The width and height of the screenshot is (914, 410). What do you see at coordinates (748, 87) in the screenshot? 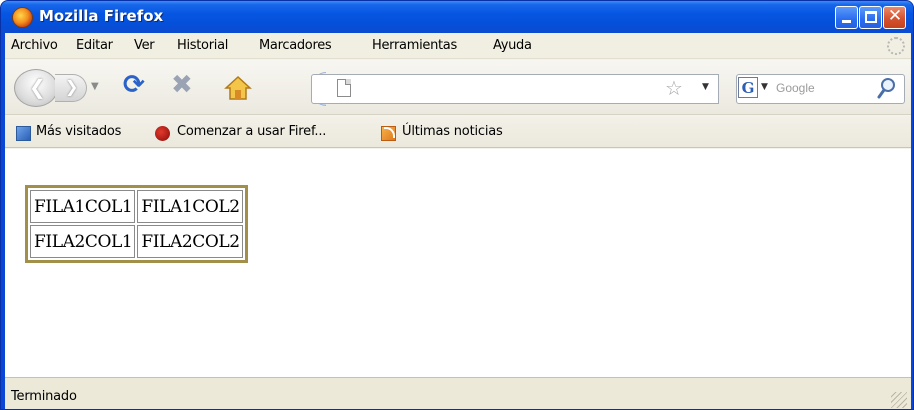
I see `search-engine-button: G` at bounding box center [748, 87].